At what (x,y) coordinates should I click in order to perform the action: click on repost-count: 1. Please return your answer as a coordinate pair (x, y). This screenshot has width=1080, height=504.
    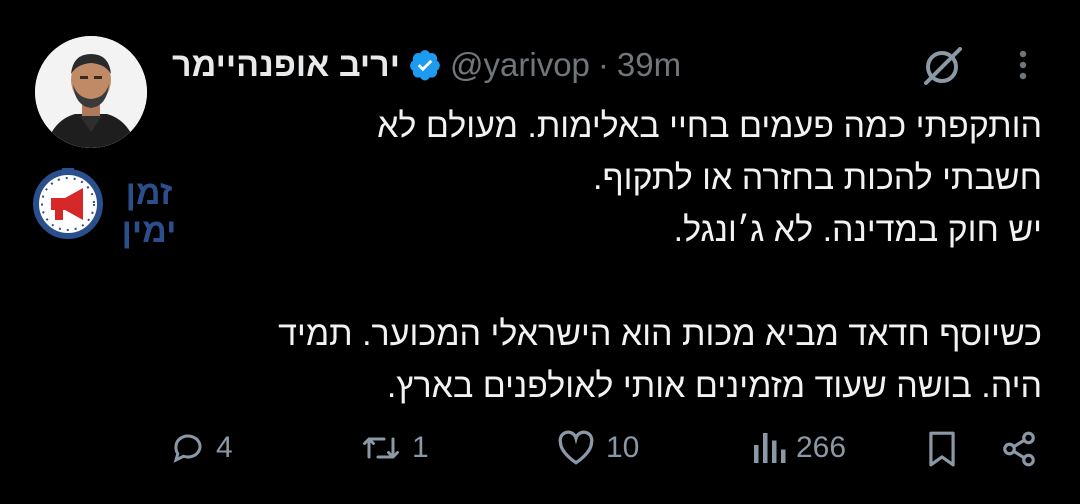
    Looking at the image, I should click on (420, 447).